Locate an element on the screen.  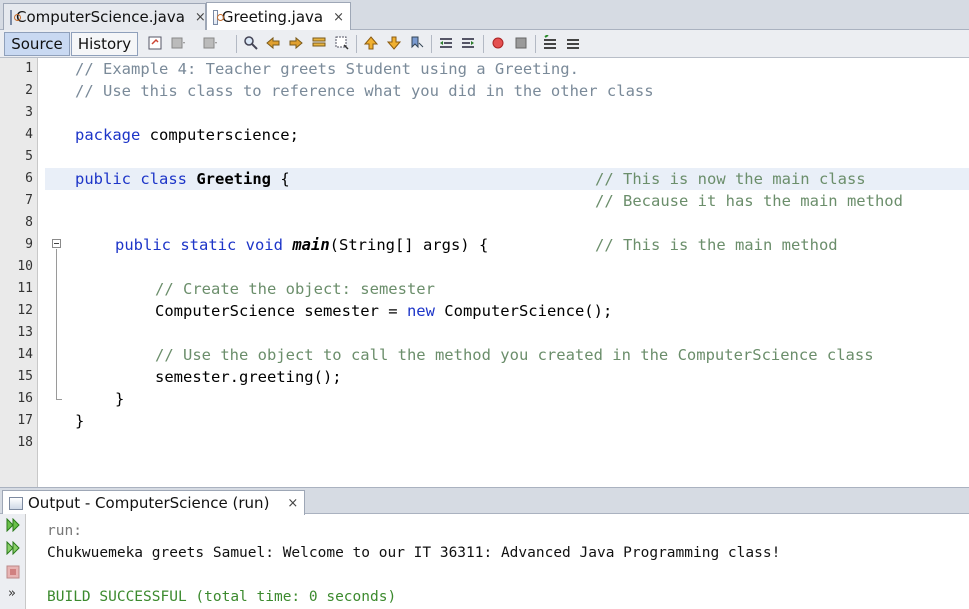
line-number: 8 is located at coordinates (29, 222).